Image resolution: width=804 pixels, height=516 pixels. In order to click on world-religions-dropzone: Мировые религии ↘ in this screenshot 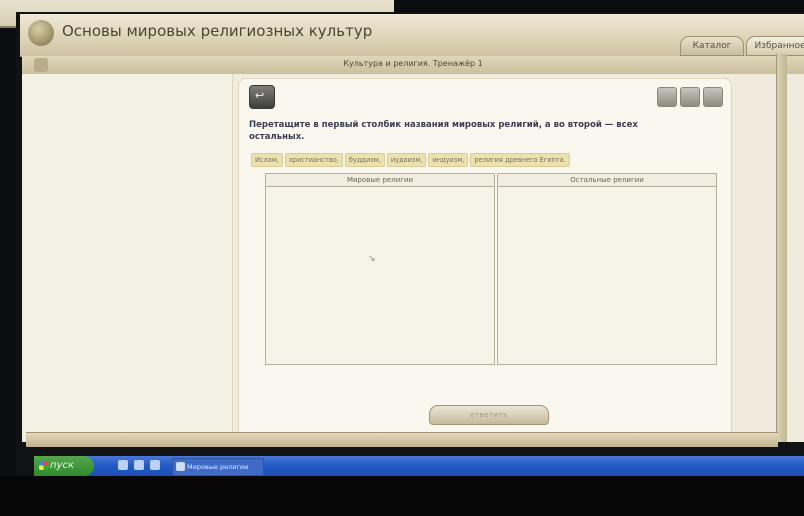, I will do `click(380, 269)`.